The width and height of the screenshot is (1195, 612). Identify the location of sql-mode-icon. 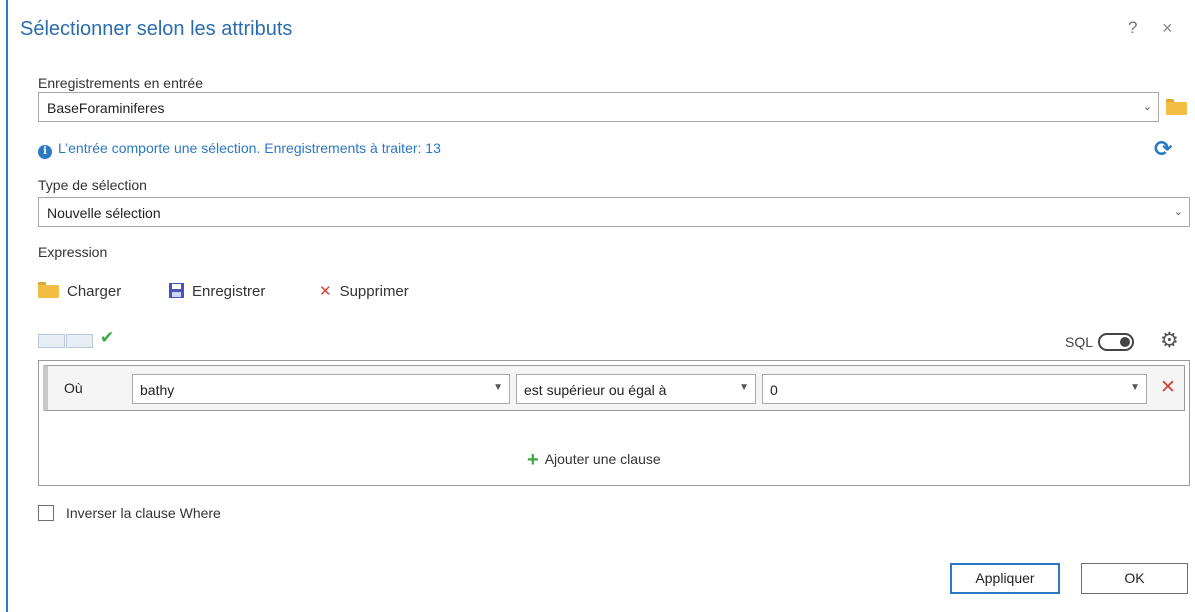
(79, 341).